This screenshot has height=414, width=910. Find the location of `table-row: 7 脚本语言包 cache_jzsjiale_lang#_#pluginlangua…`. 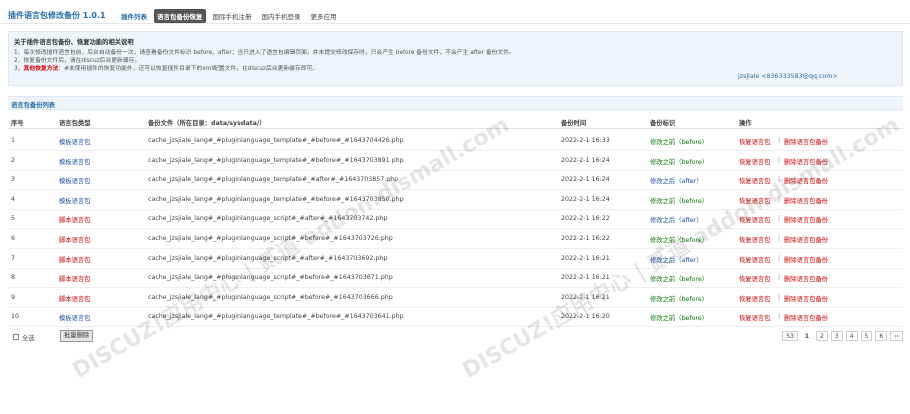

table-row: 7 脚本语言包 cache_jzsjiale_lang#_#pluginlangua… is located at coordinates (455, 259).